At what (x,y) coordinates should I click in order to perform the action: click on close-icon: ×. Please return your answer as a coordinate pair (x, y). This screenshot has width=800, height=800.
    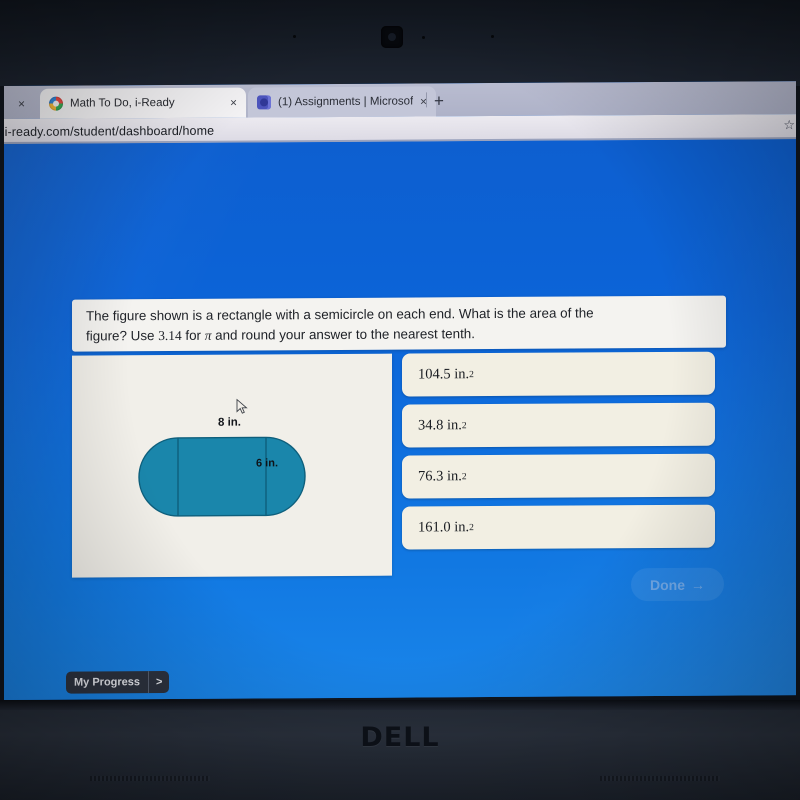
    Looking at the image, I should click on (233, 103).